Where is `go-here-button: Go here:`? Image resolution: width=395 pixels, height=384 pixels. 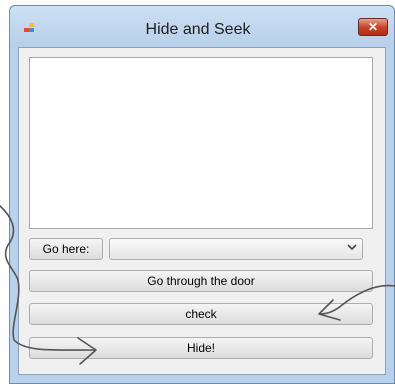
go-here-button: Go here: is located at coordinates (66, 249).